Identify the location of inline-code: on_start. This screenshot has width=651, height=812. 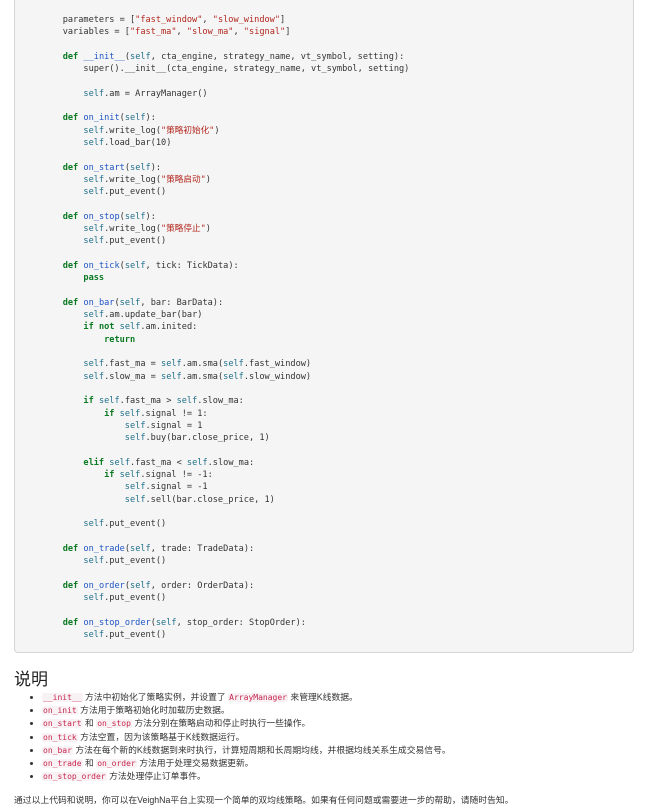
(62, 724).